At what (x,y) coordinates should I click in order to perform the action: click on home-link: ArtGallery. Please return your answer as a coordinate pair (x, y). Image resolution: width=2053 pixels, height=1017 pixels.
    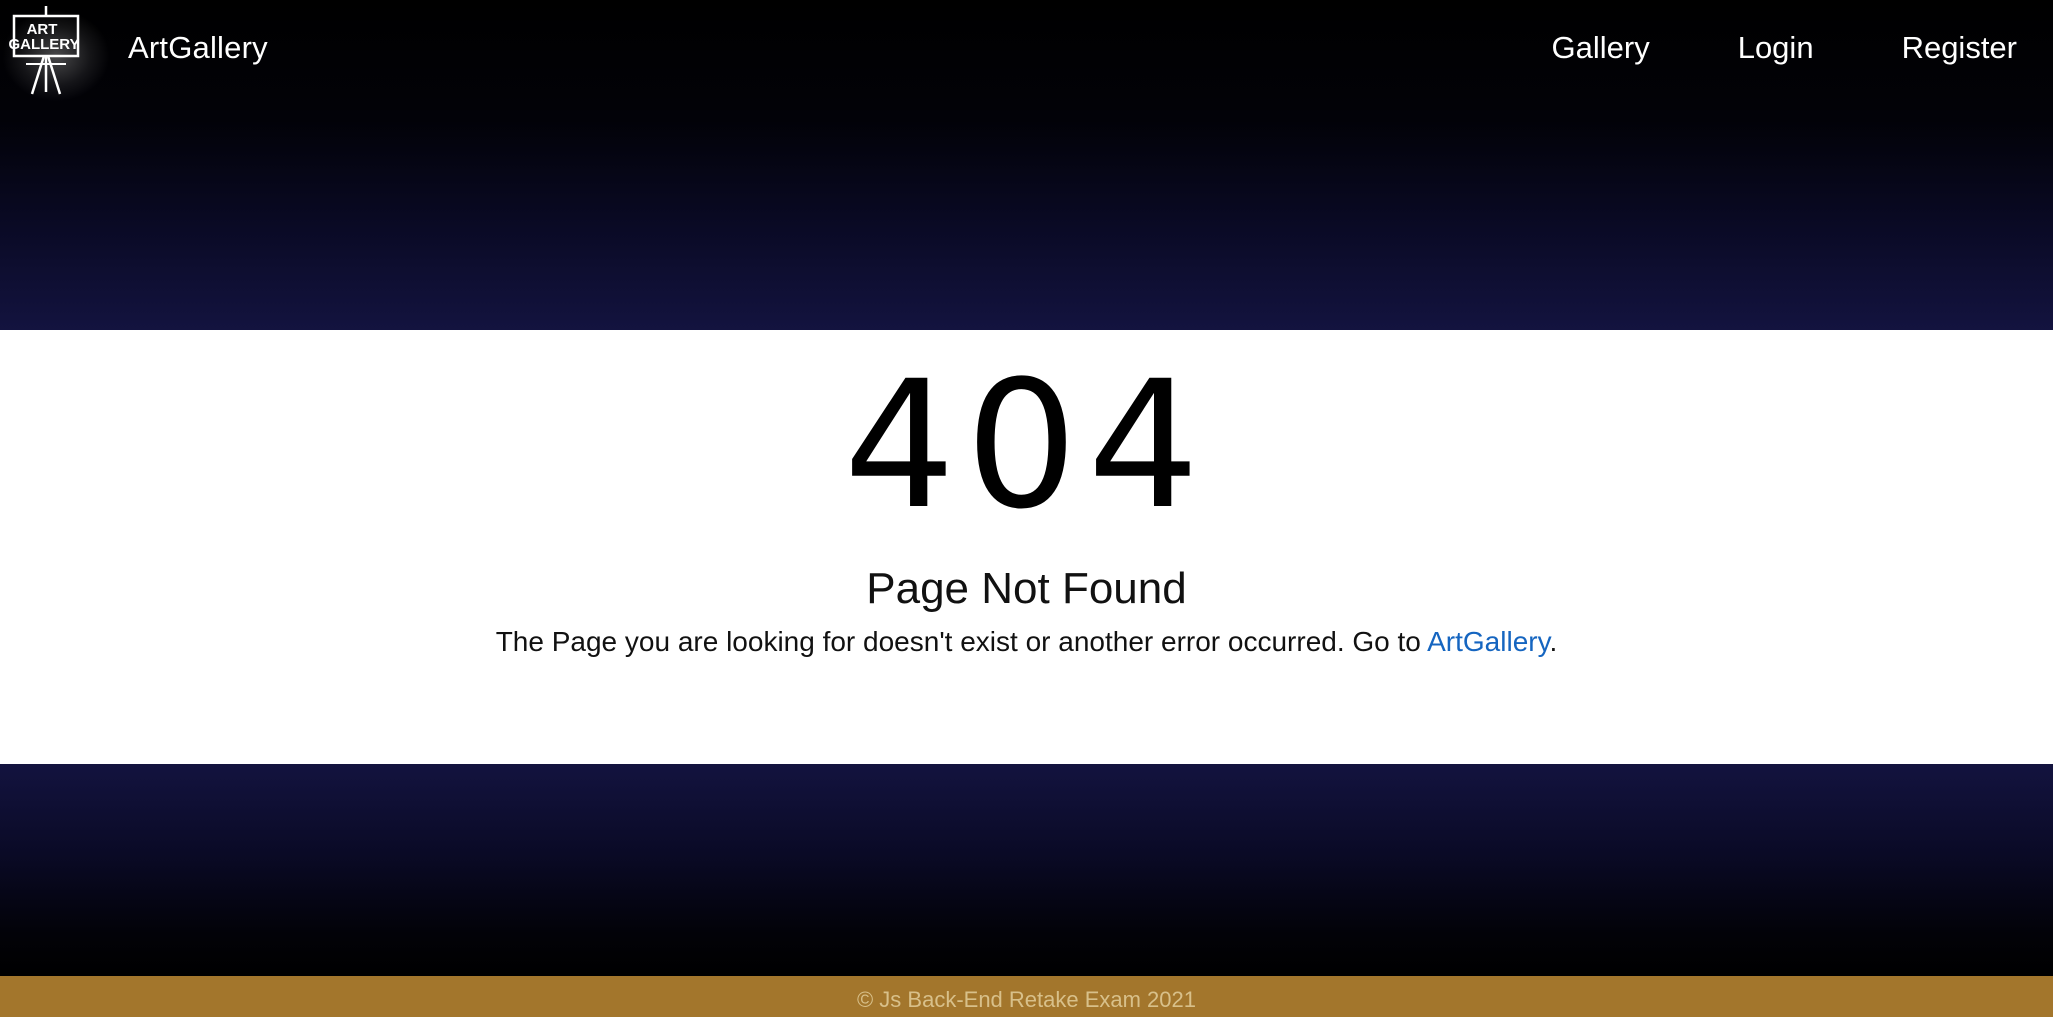
    Looking at the image, I should click on (1488, 641).